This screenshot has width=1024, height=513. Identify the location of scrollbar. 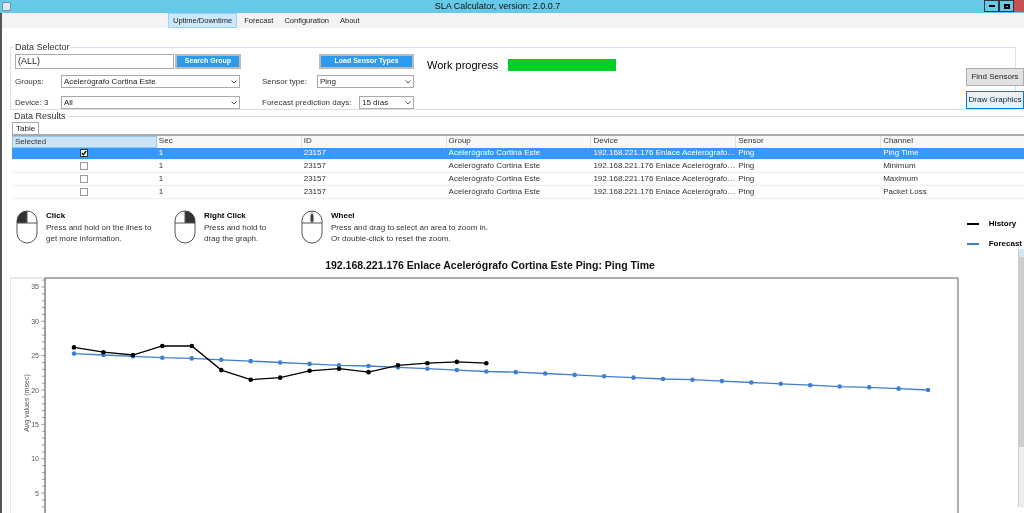
(1021, 378).